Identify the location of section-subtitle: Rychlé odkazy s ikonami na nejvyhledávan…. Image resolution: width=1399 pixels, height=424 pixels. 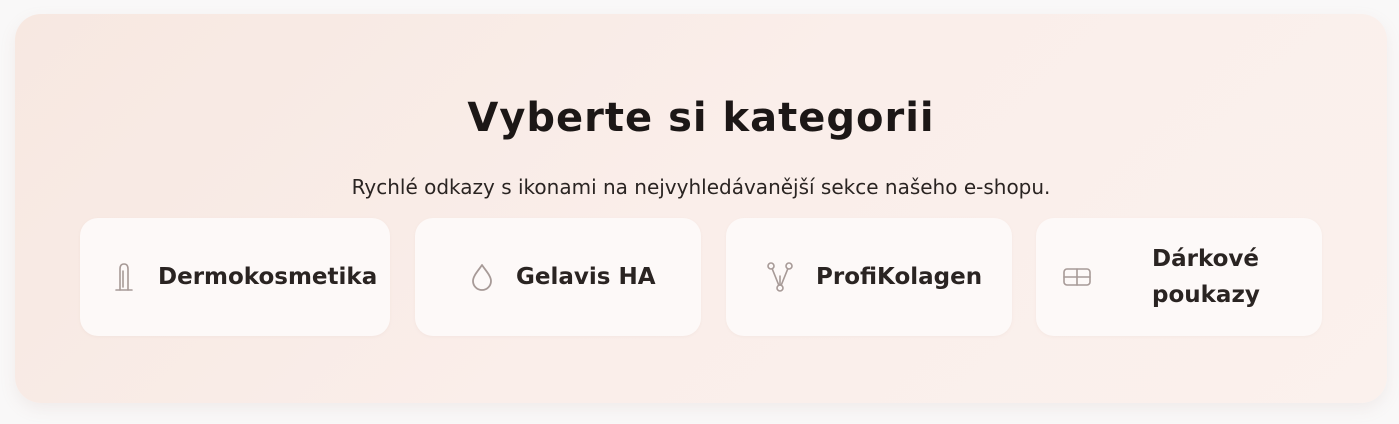
(701, 187).